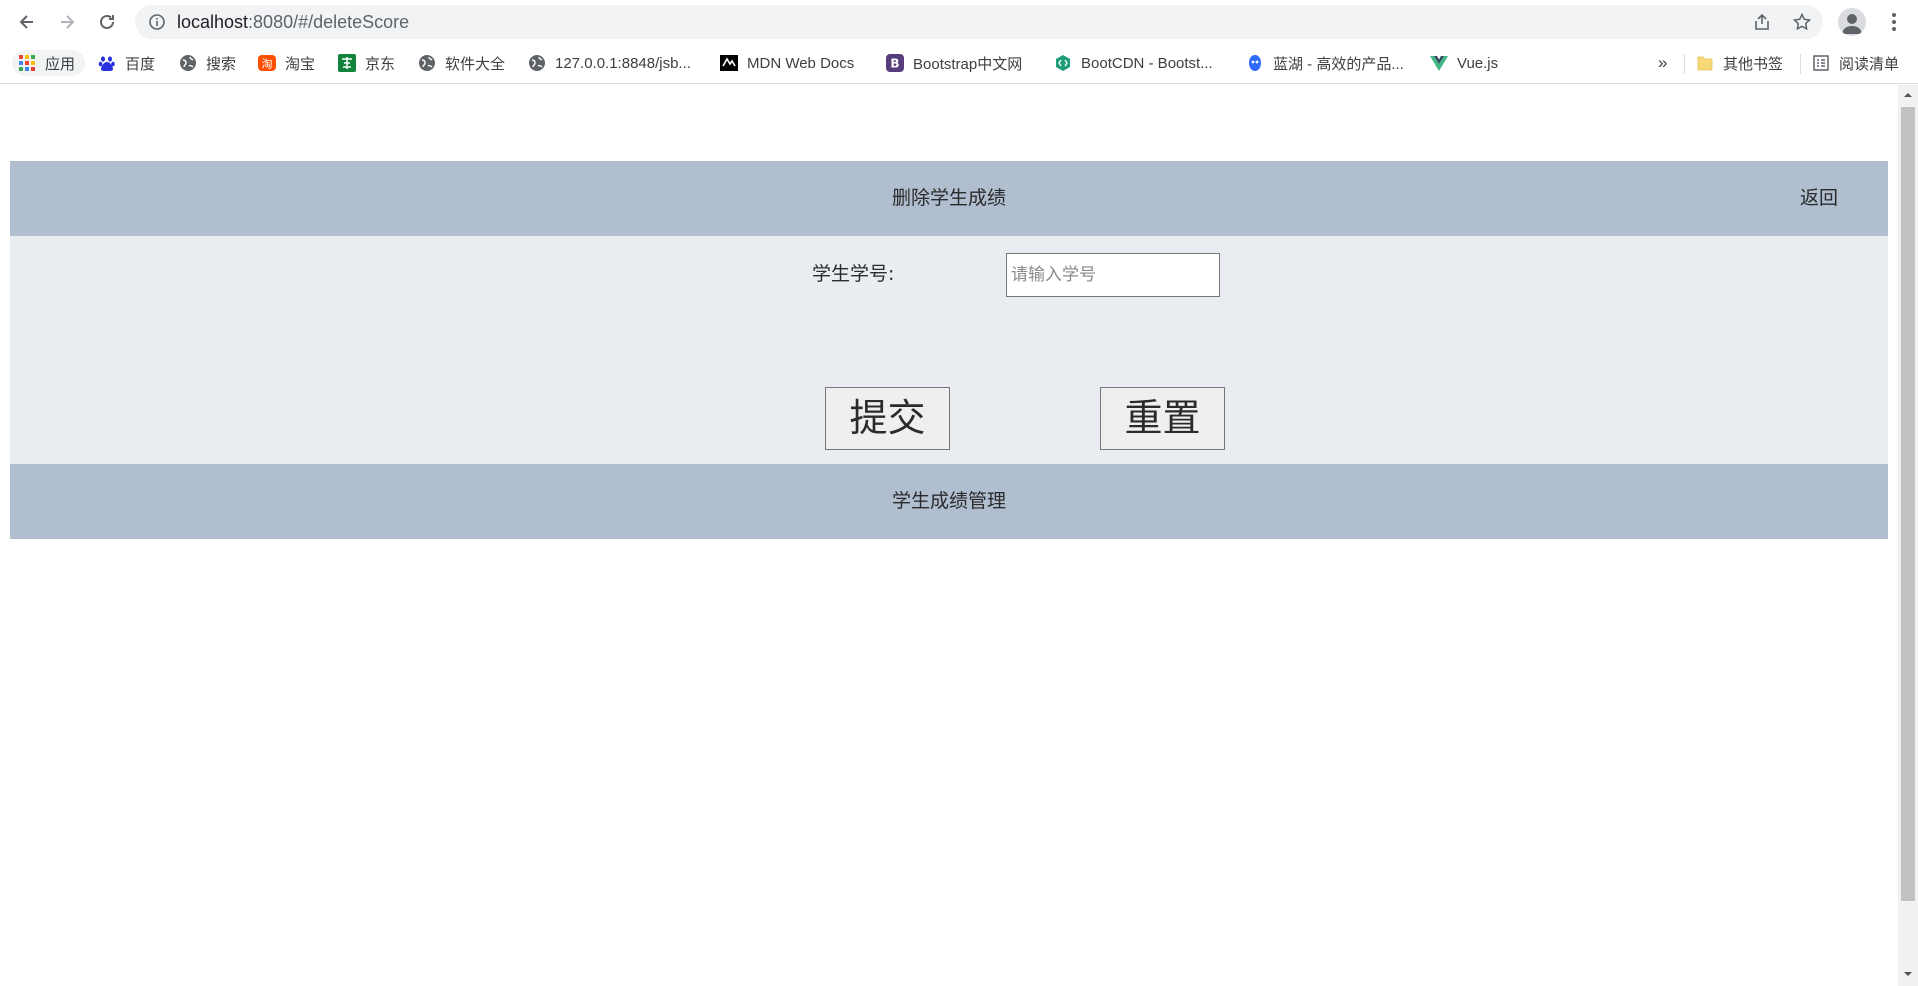  I want to click on student-id-label: 学生学号:, so click(853, 274).